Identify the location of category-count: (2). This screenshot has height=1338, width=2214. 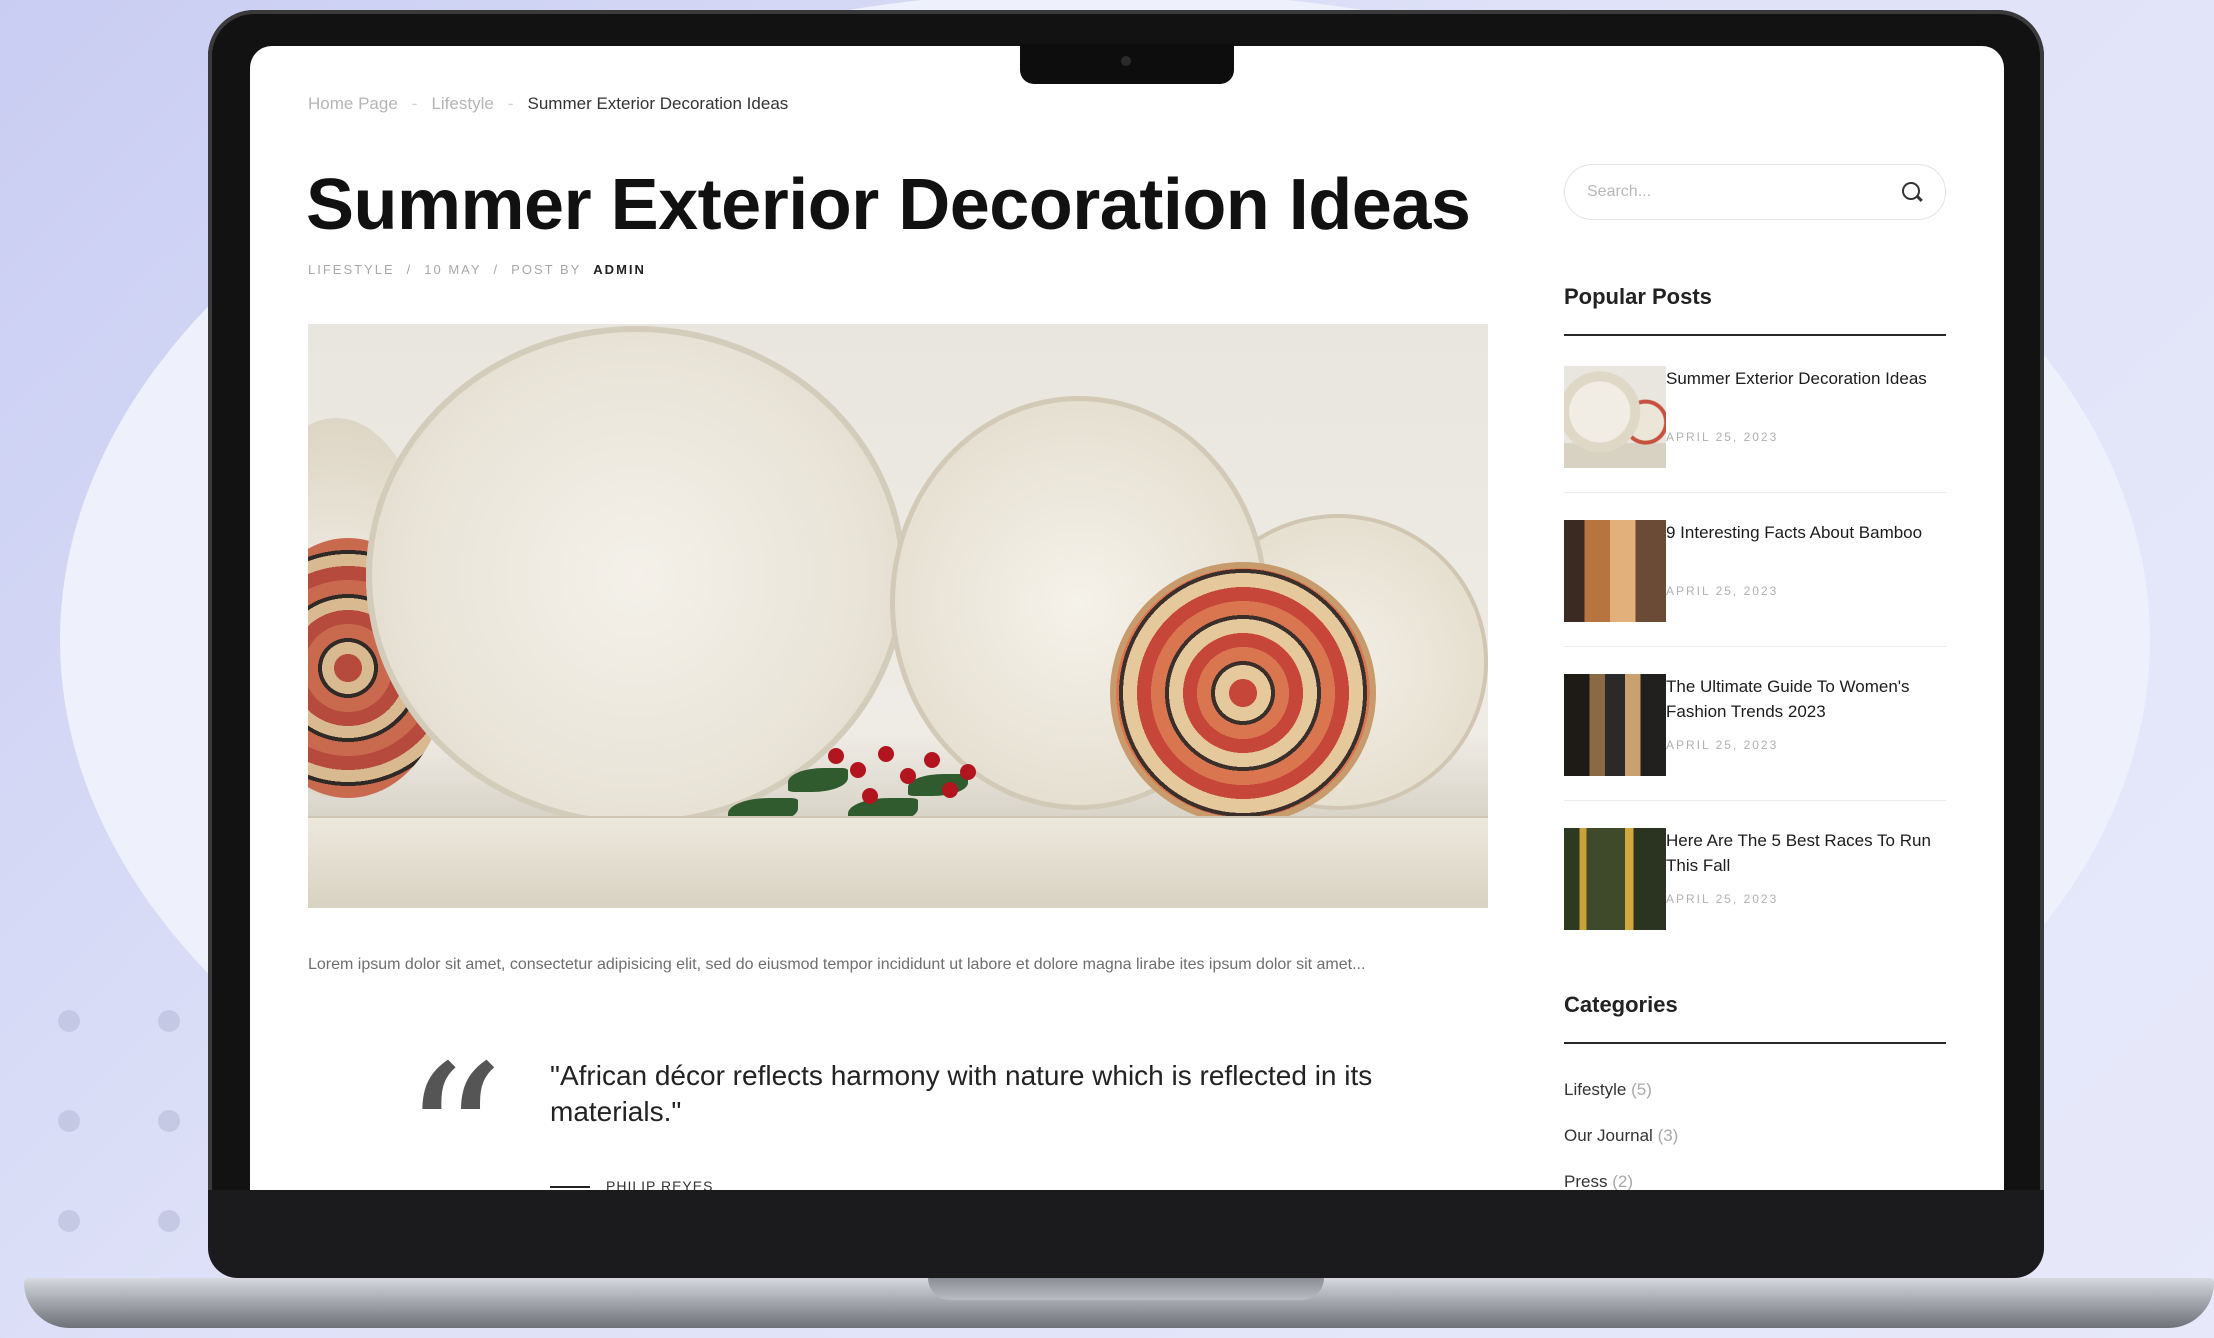
(1622, 1181).